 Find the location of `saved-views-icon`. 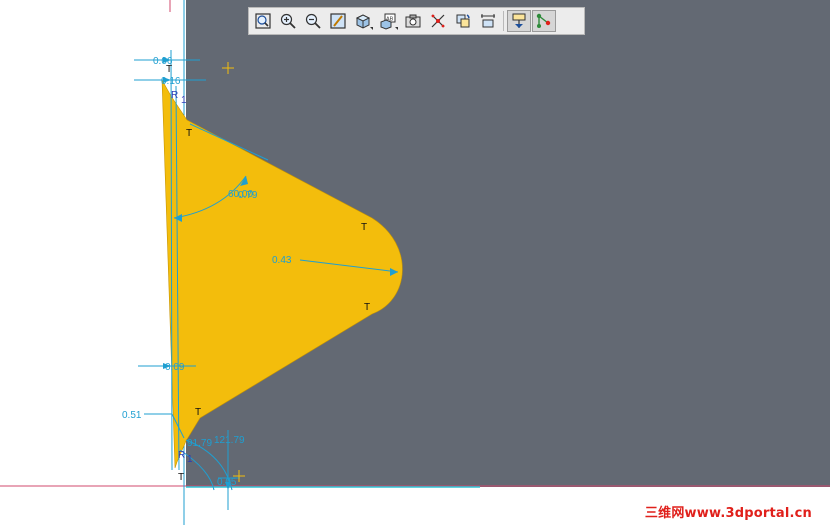

saved-views-icon is located at coordinates (413, 21).